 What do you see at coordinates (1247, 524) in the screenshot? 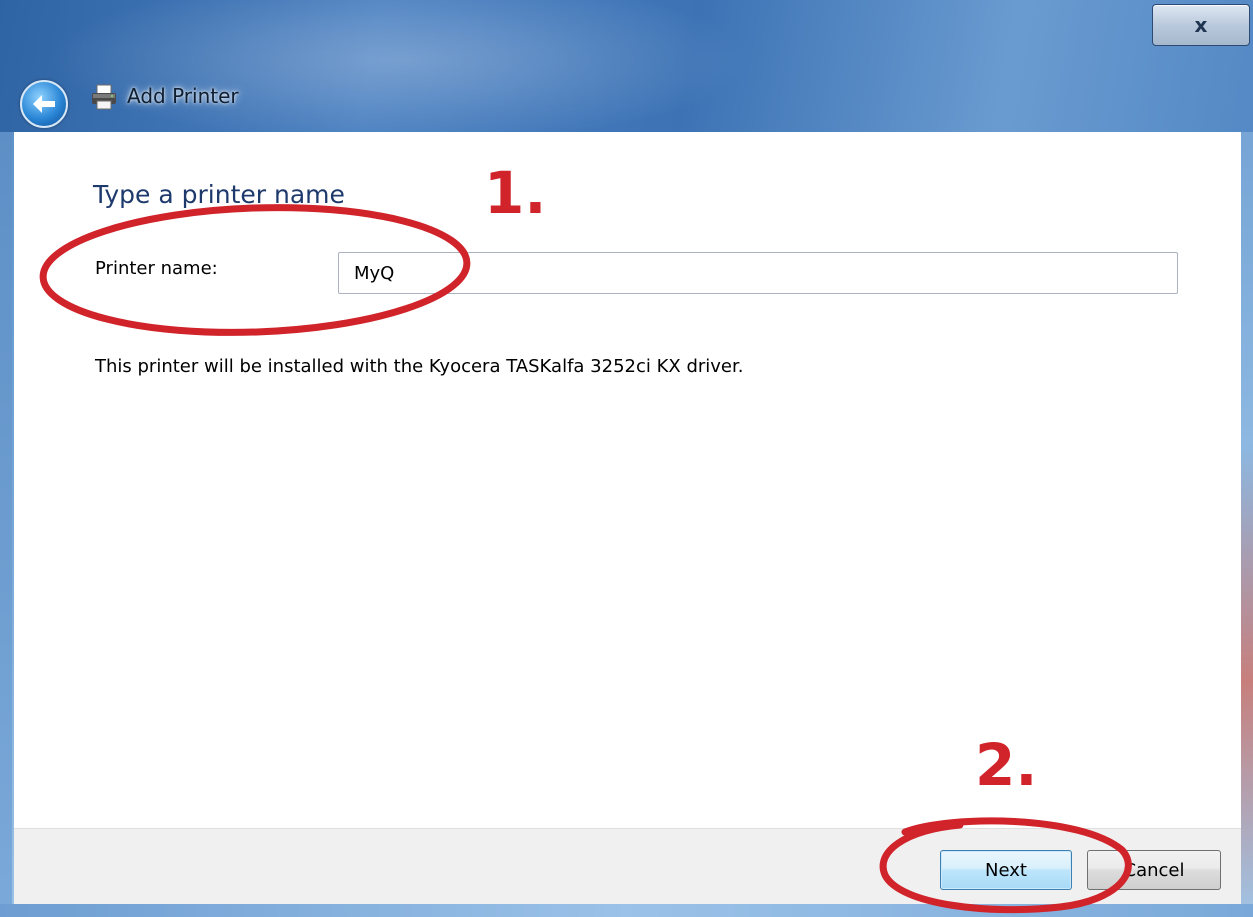
I see `window-frame-right` at bounding box center [1247, 524].